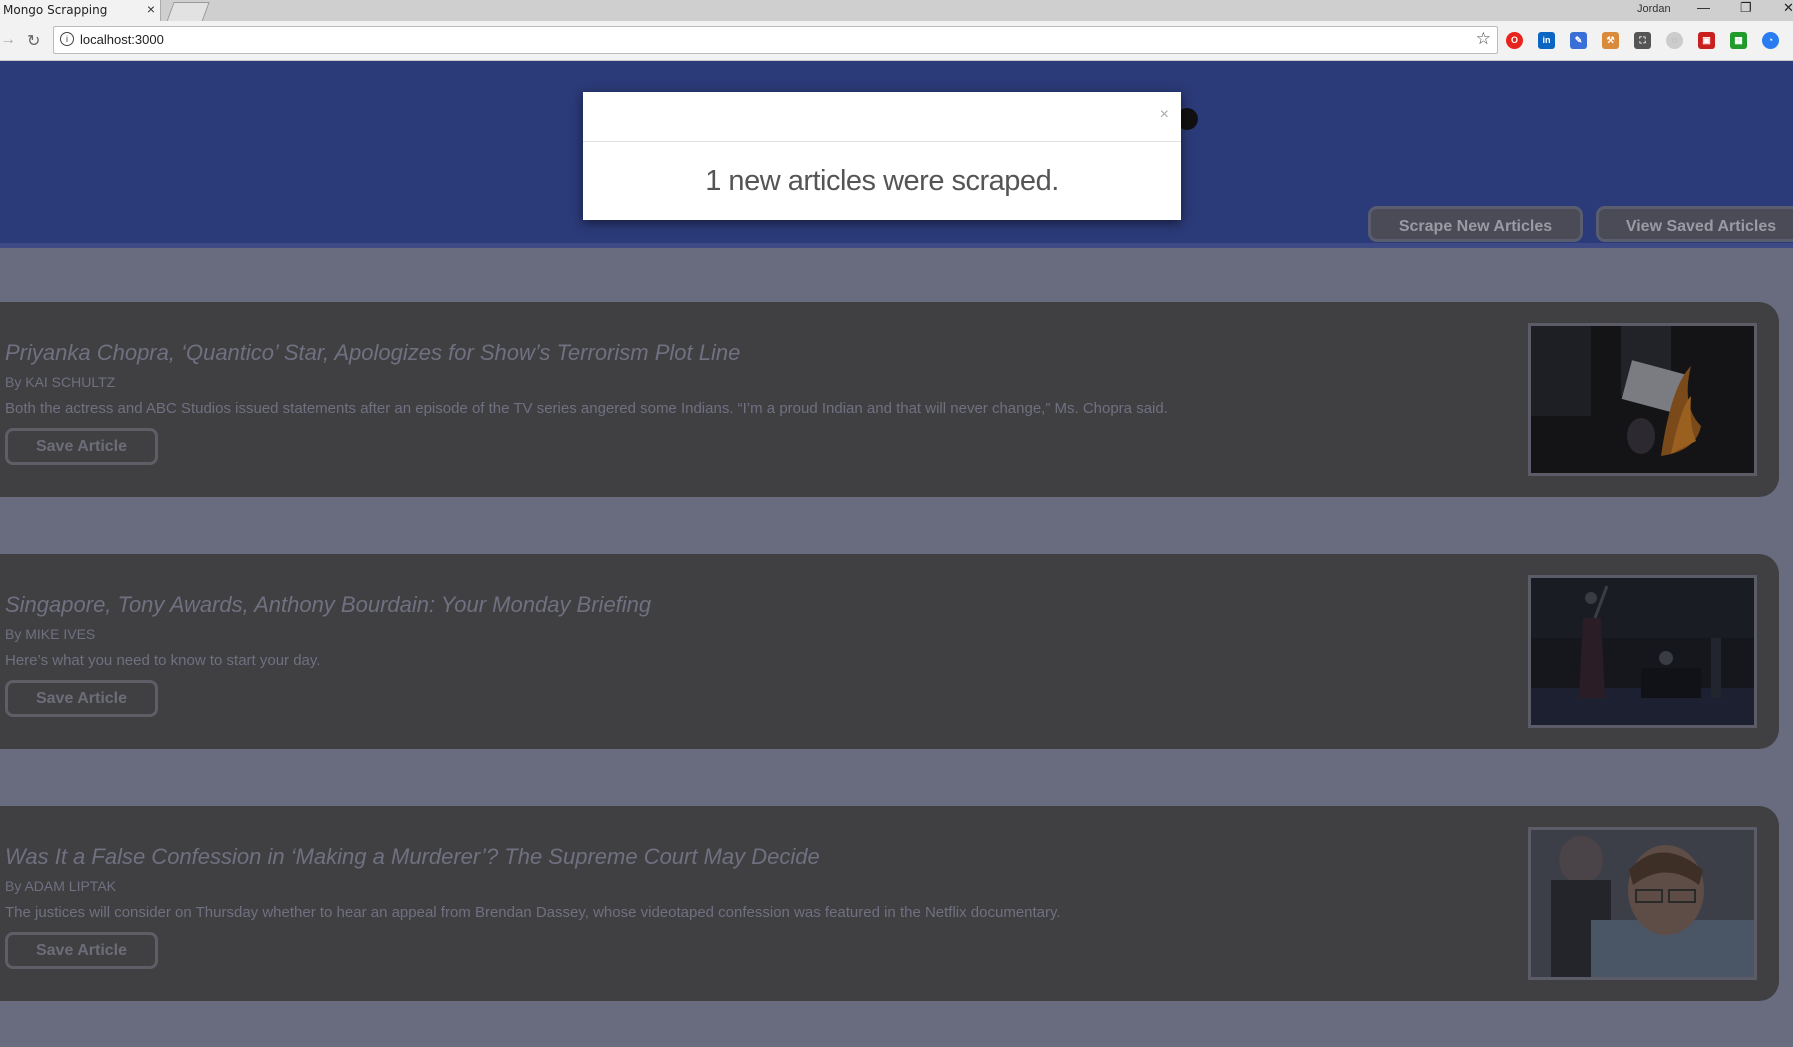 The image size is (1793, 1047). I want to click on messenger-extension-icon: ◔, so click(1770, 40).